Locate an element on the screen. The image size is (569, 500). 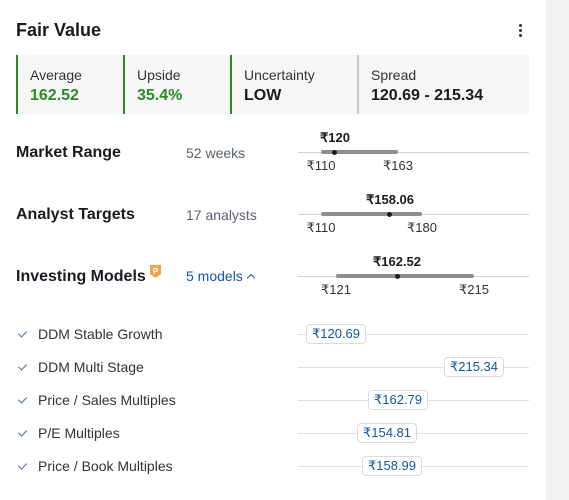
model-value-chip: ₹154.81 is located at coordinates (387, 433).